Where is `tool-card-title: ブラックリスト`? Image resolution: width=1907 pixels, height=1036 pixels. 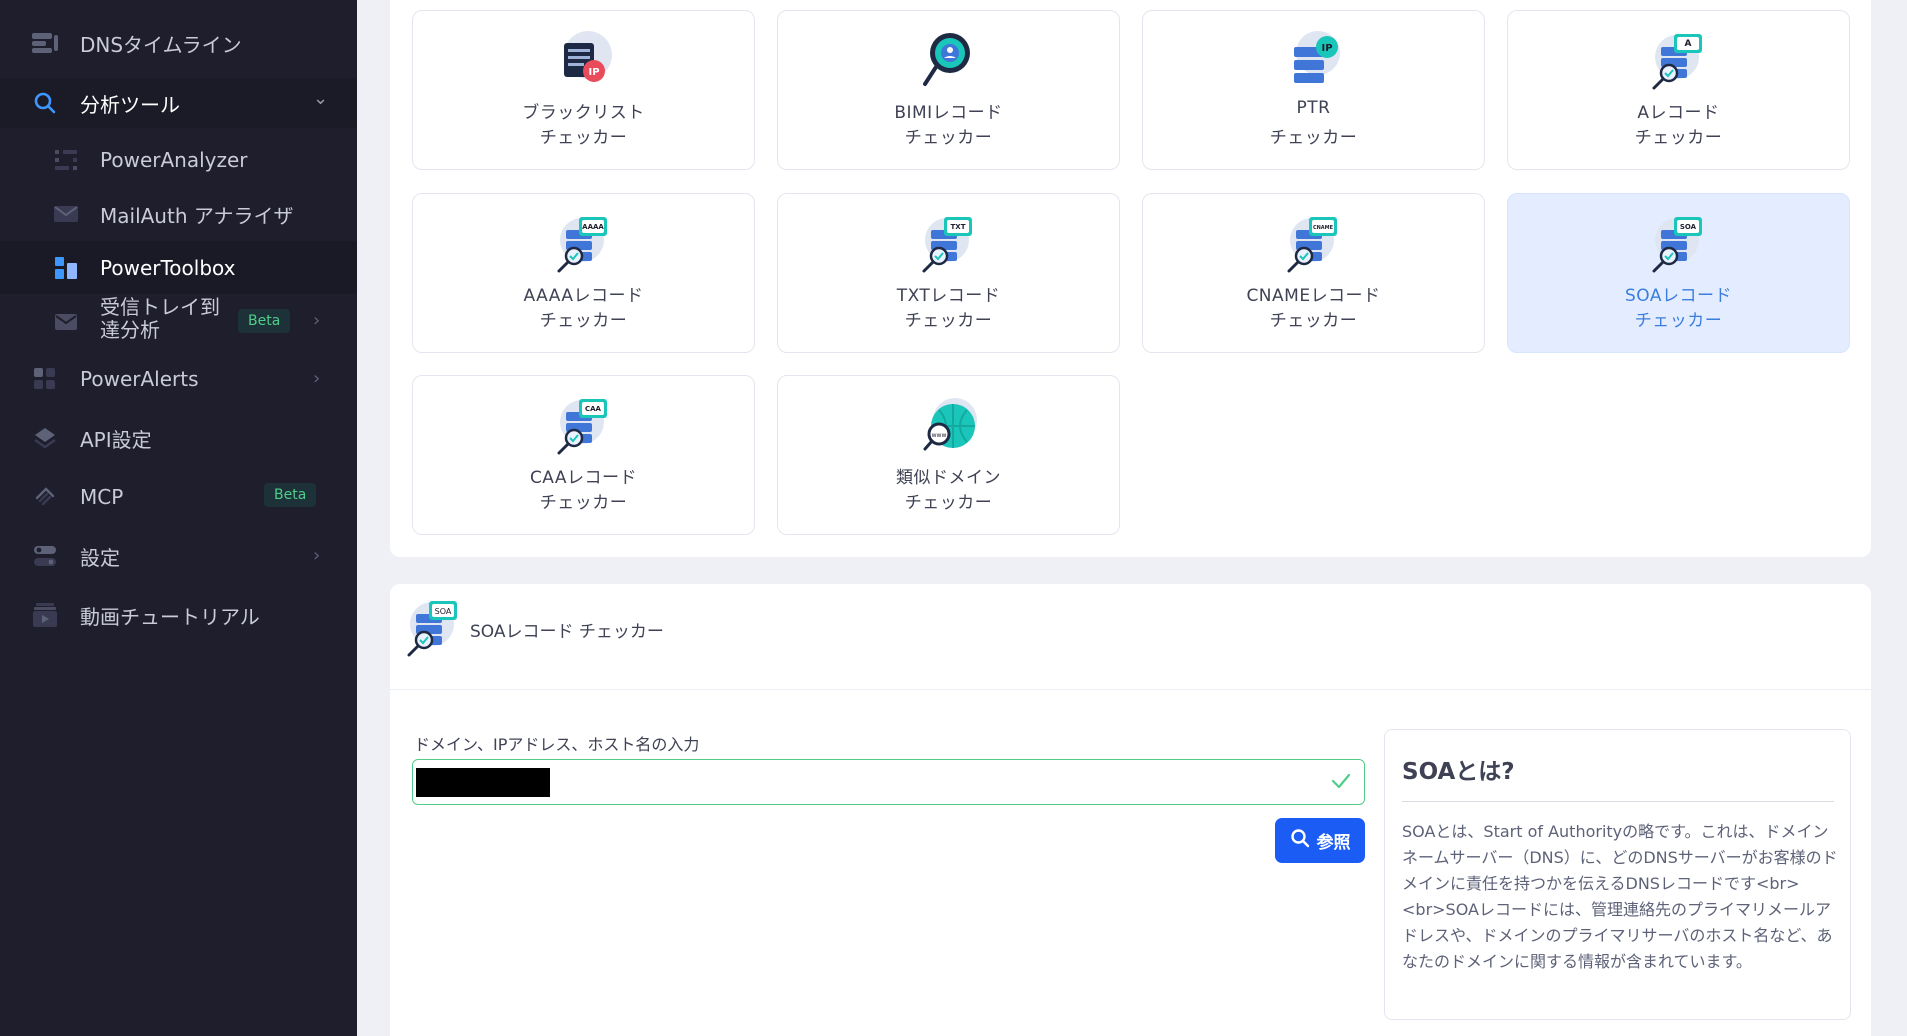 tool-card-title: ブラックリスト is located at coordinates (583, 113).